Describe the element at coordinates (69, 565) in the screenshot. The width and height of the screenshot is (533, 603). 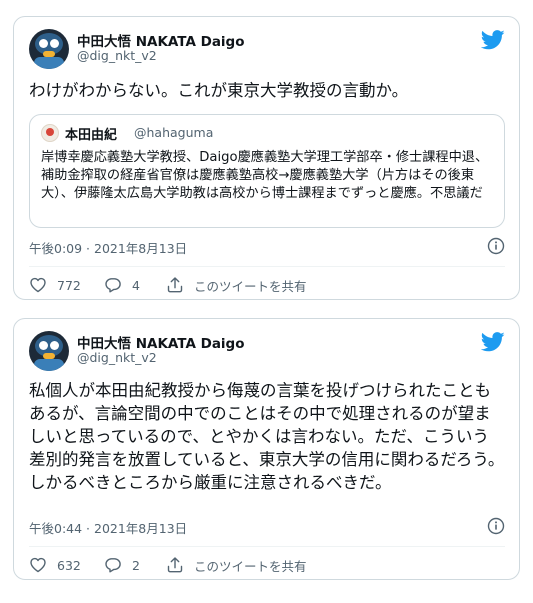
I see `like-count: 632` at that location.